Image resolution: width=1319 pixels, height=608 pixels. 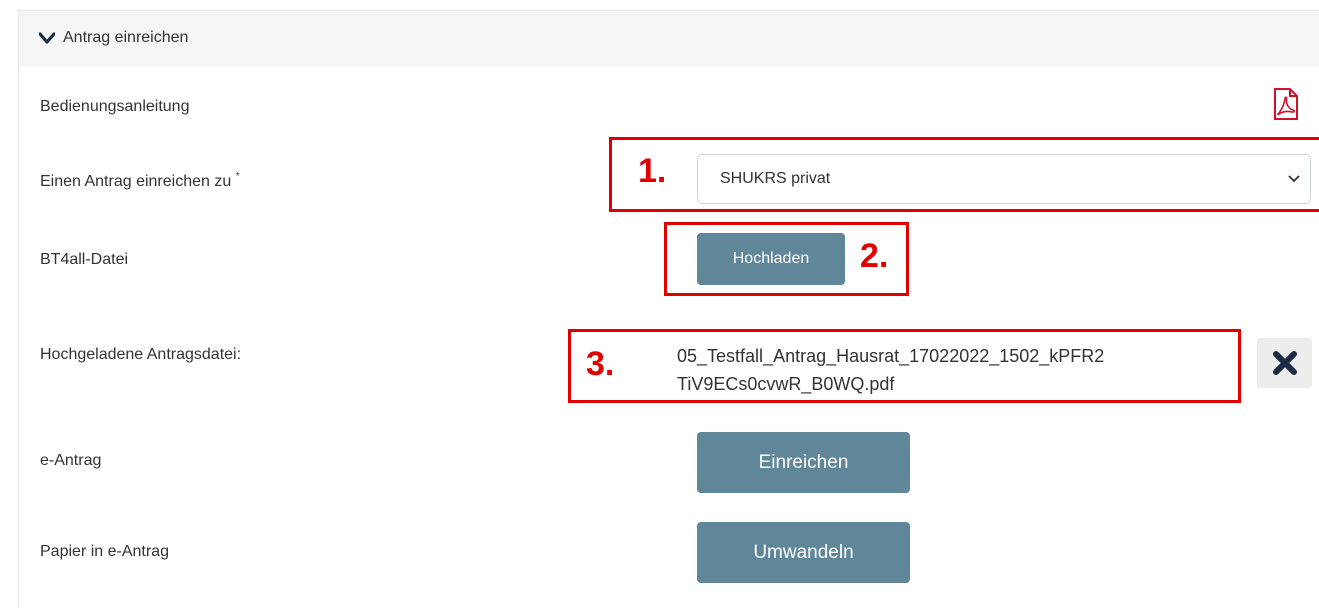 What do you see at coordinates (141, 354) in the screenshot?
I see `uploaded-file-label: Hochgeladene Antragsdateі:` at bounding box center [141, 354].